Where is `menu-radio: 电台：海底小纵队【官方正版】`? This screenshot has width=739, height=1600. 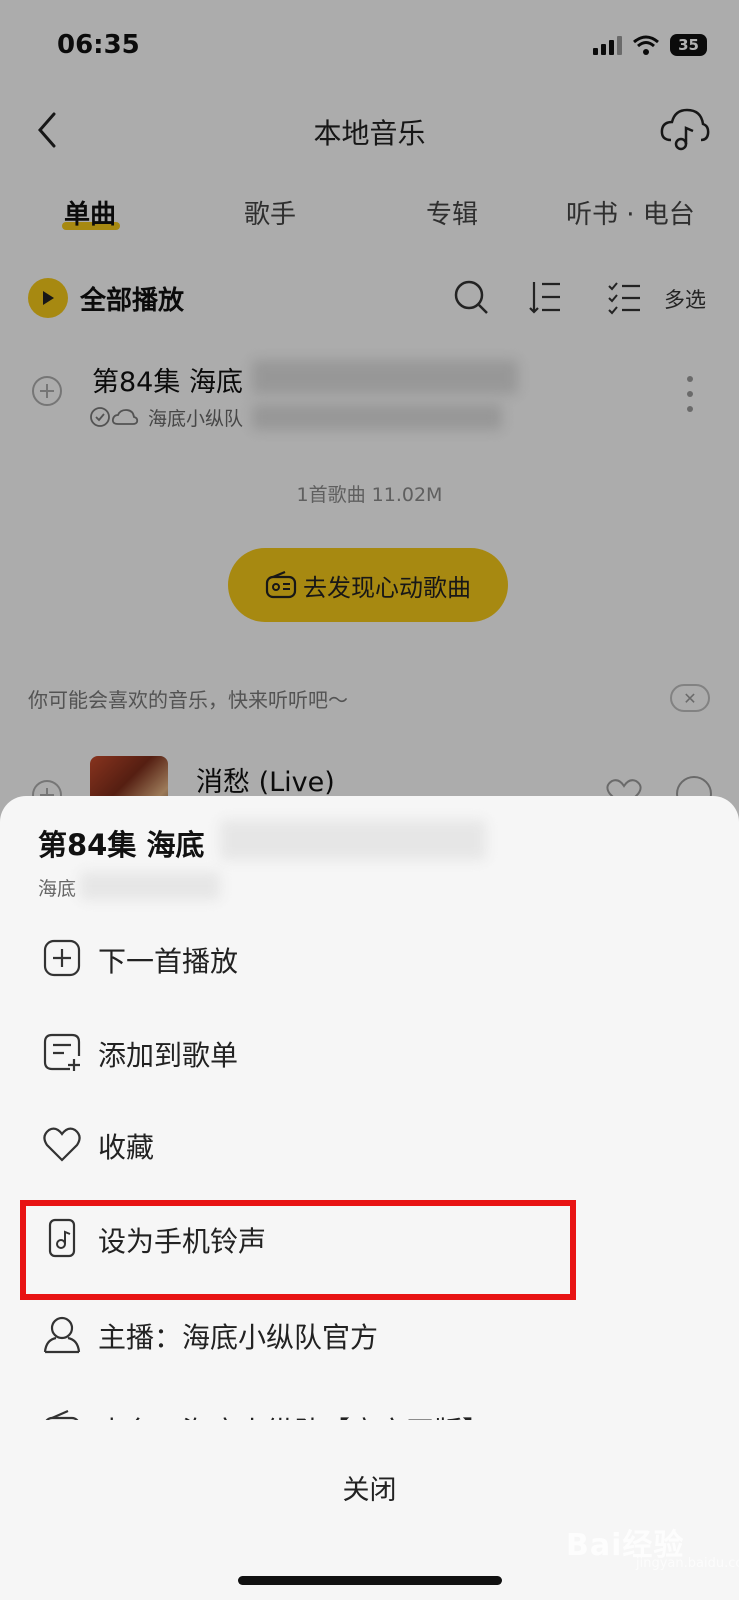 menu-radio: 电台：海底小纵队【官方正版】 is located at coordinates (369, 1404).